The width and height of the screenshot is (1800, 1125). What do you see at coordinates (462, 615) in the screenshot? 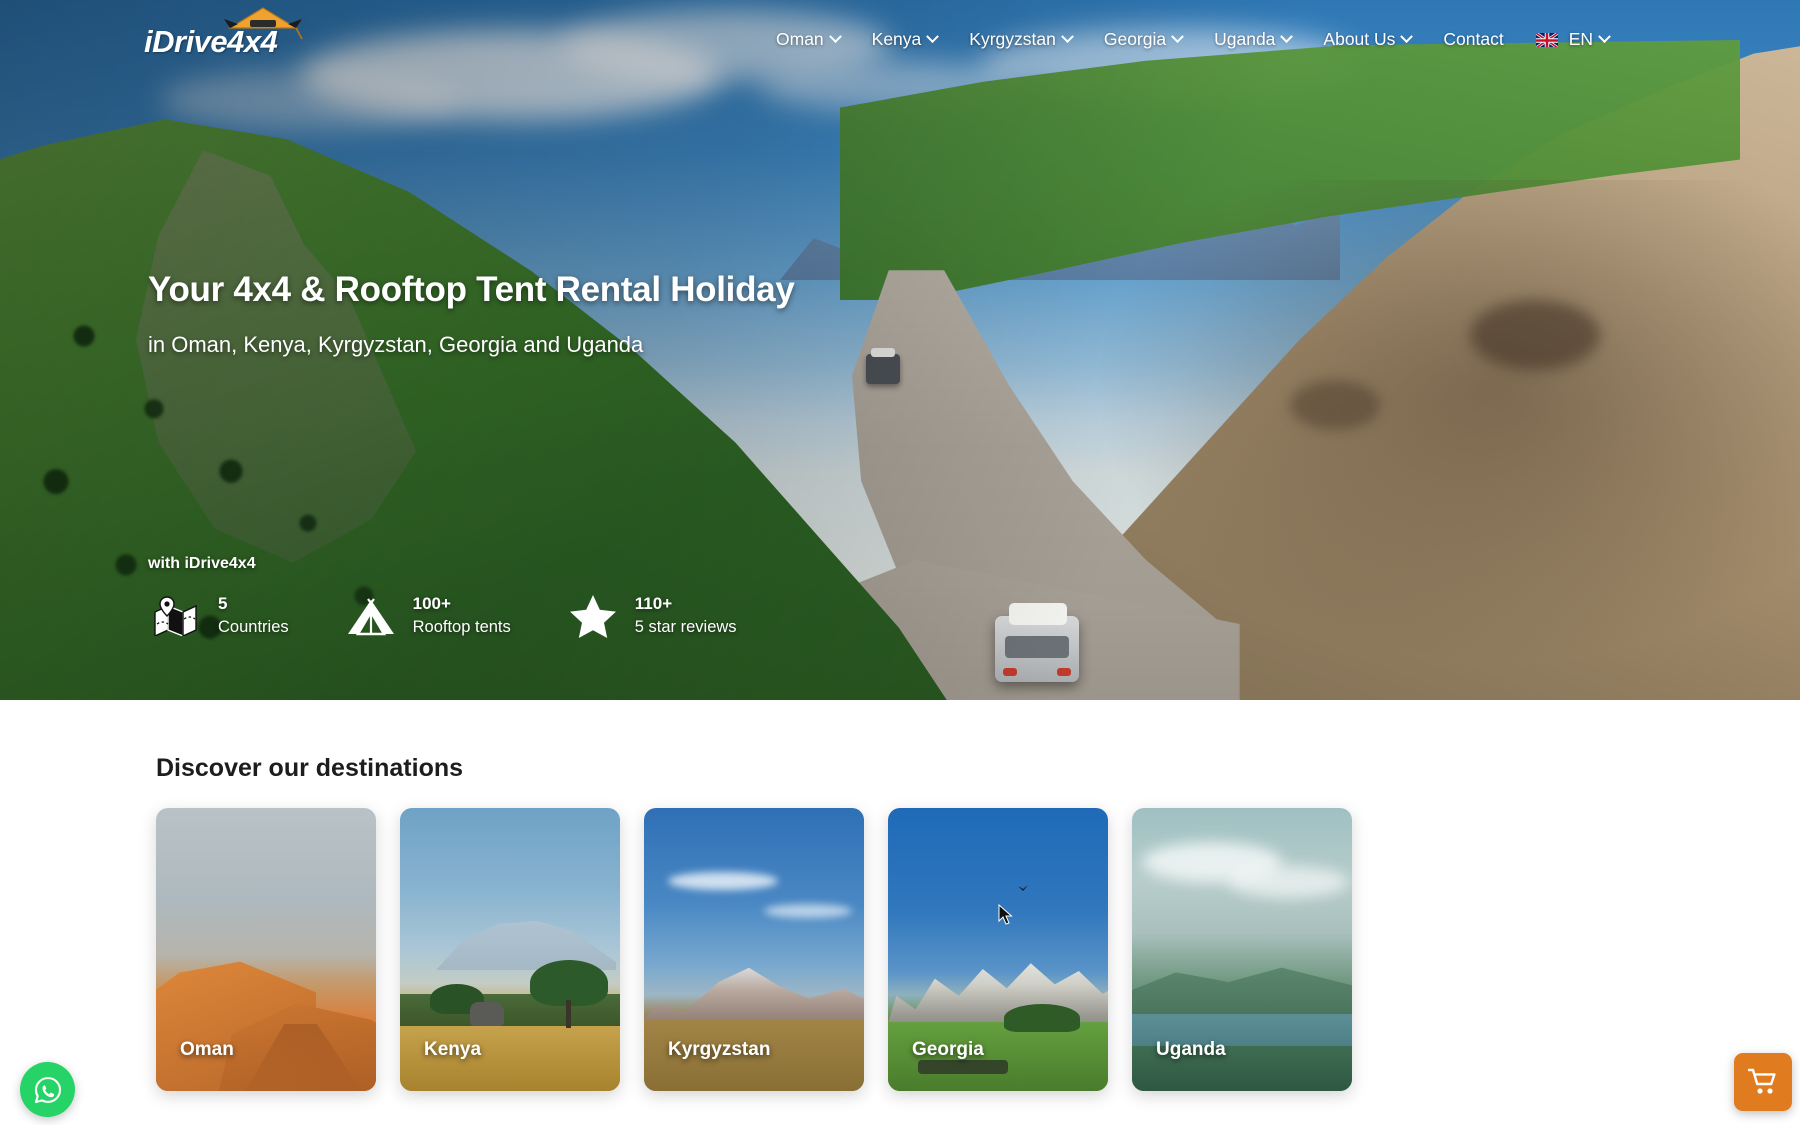
I see `stat-text: 100+ Rooftop tents` at bounding box center [462, 615].